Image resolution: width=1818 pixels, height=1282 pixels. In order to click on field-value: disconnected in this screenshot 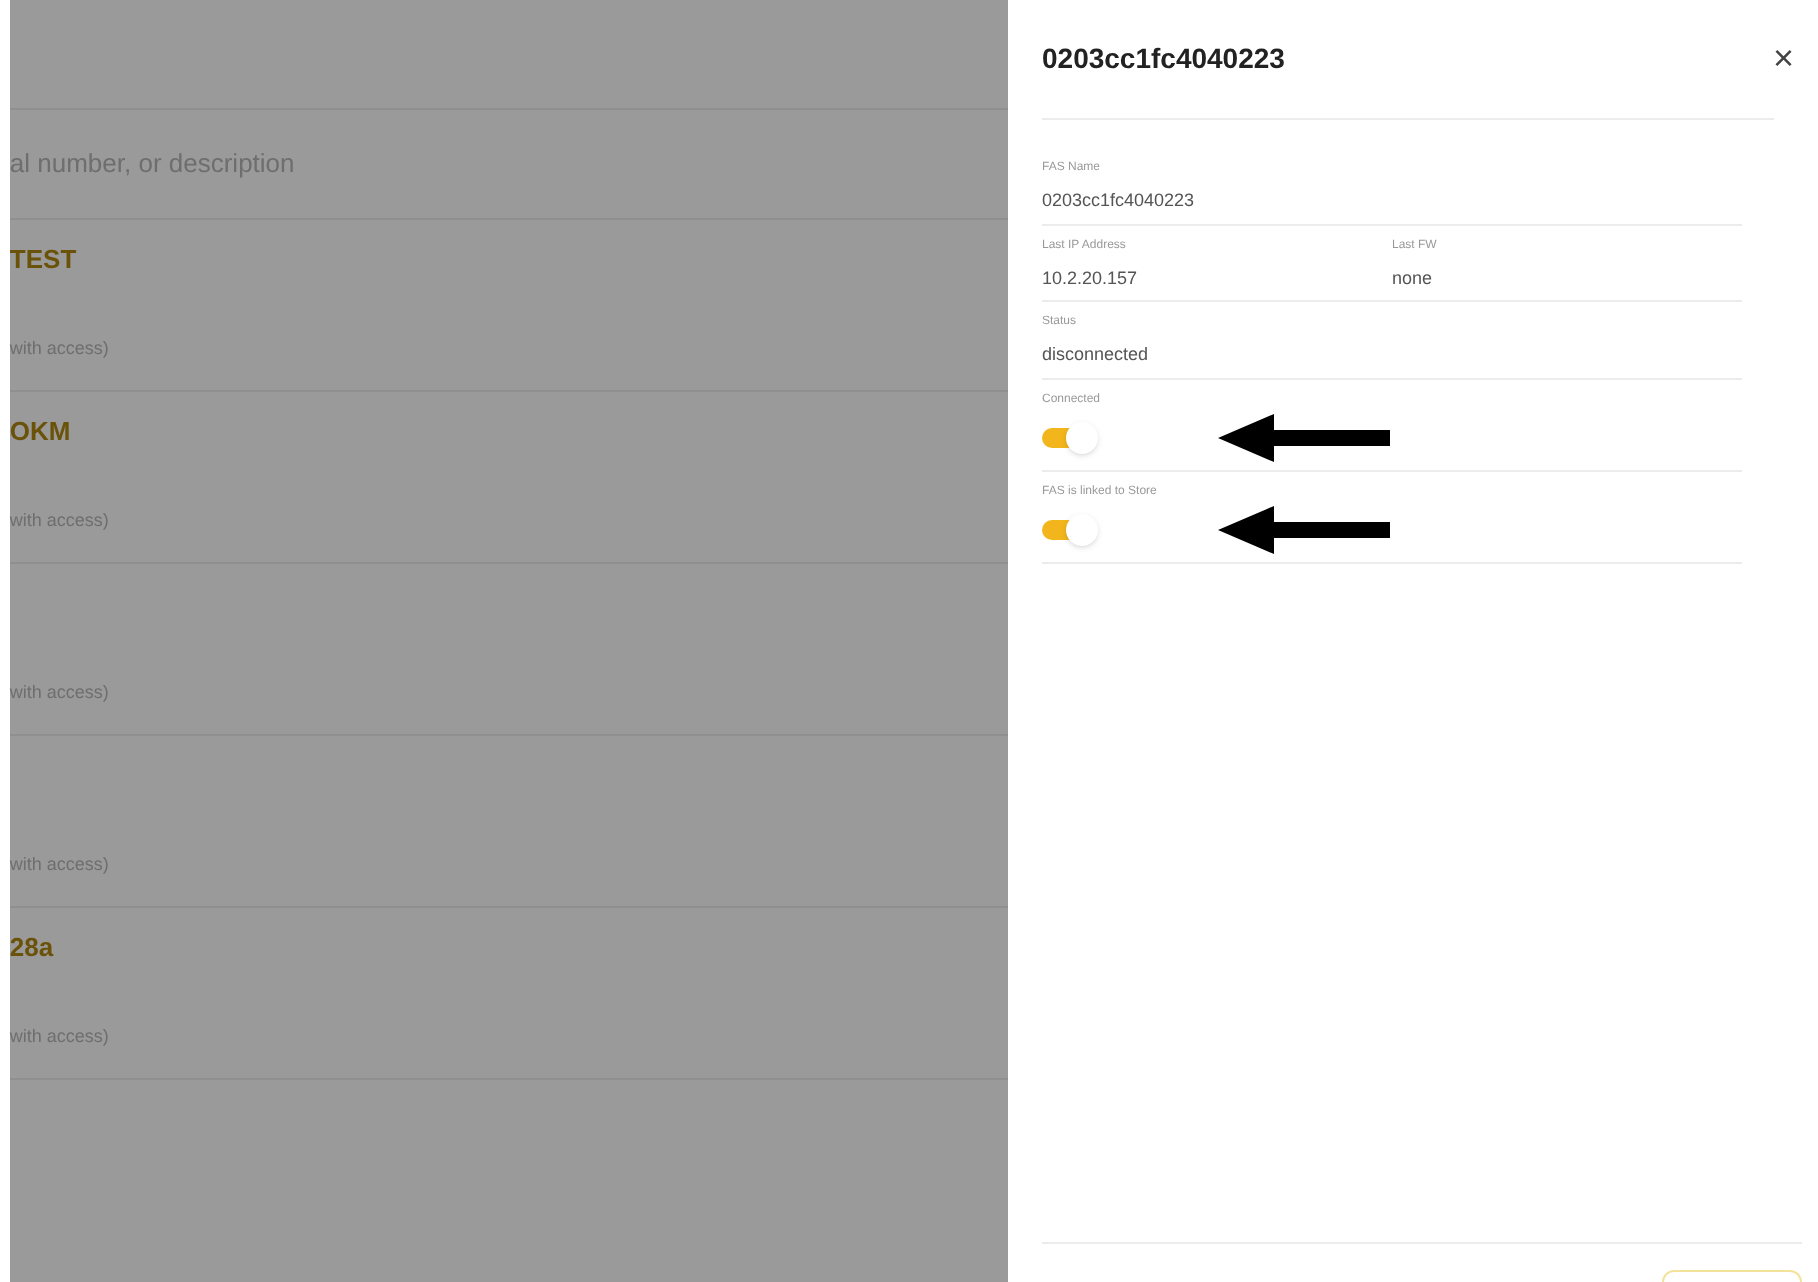, I will do `click(1096, 355)`.